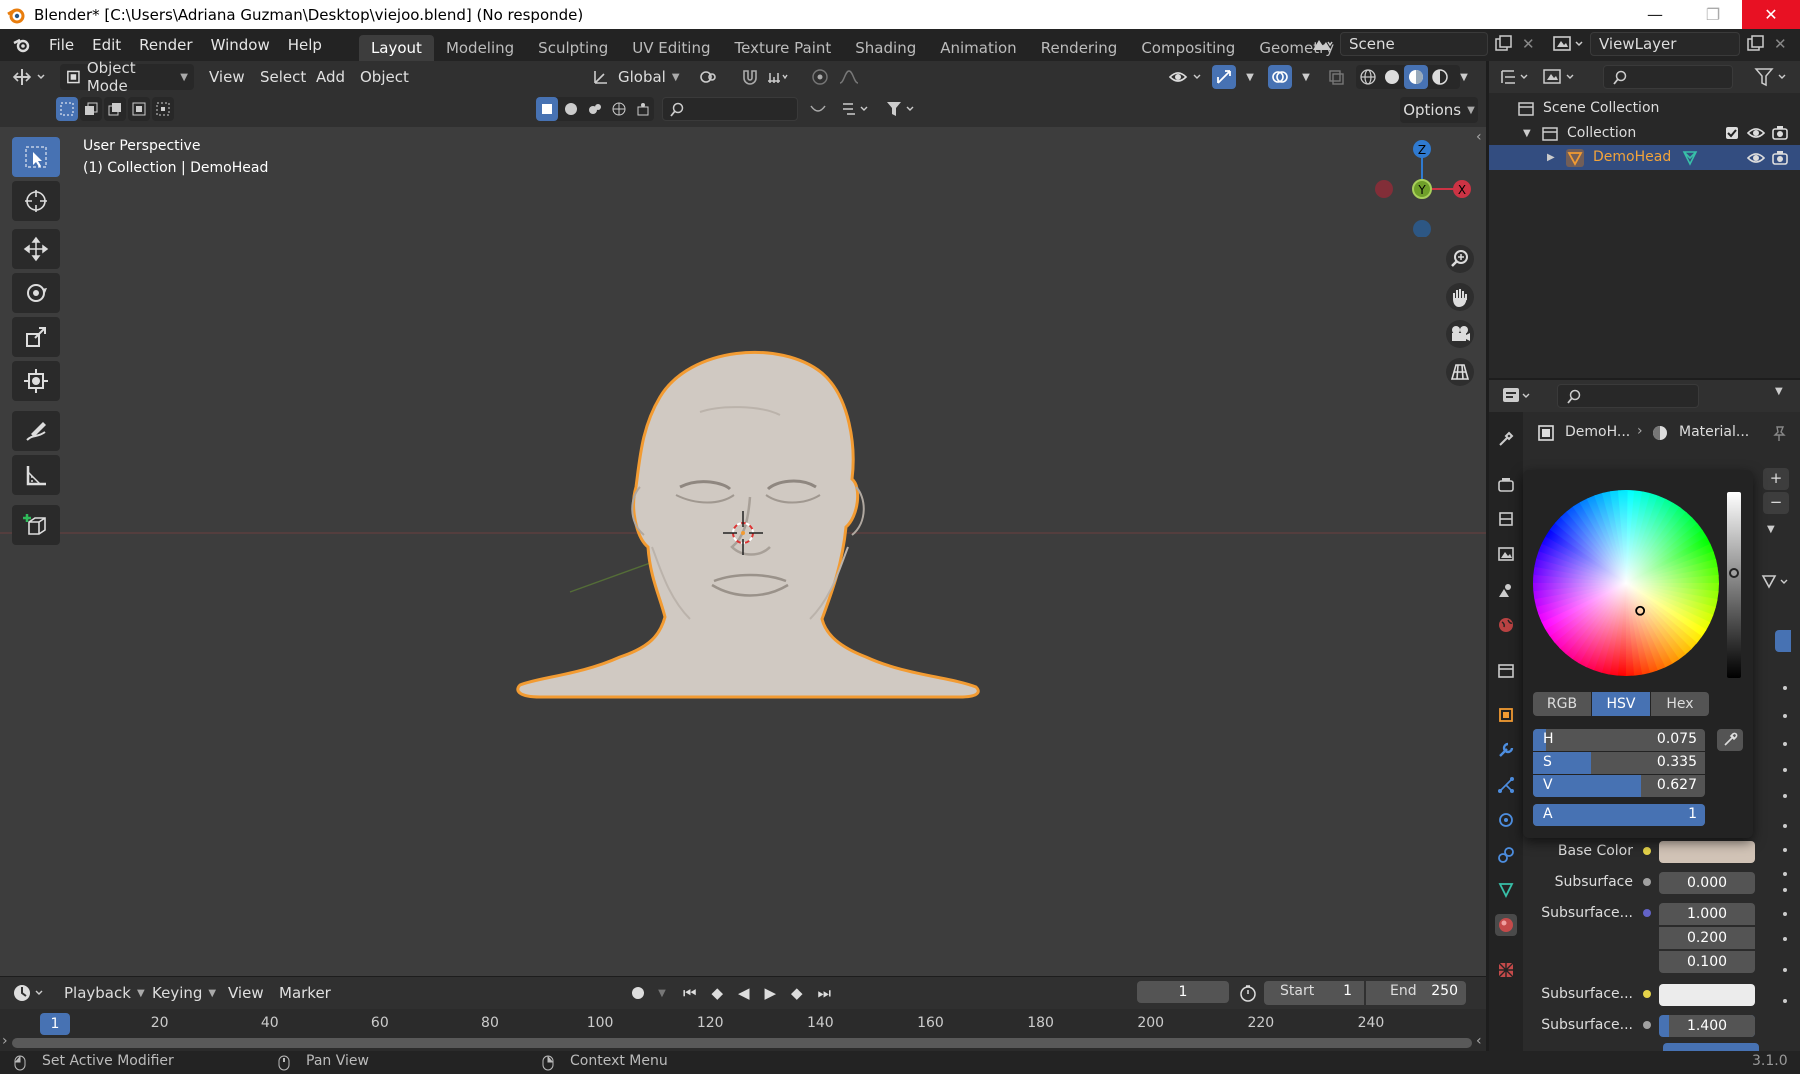 The width and height of the screenshot is (1800, 1074). What do you see at coordinates (643, 109) in the screenshot?
I see `select-person-icon` at bounding box center [643, 109].